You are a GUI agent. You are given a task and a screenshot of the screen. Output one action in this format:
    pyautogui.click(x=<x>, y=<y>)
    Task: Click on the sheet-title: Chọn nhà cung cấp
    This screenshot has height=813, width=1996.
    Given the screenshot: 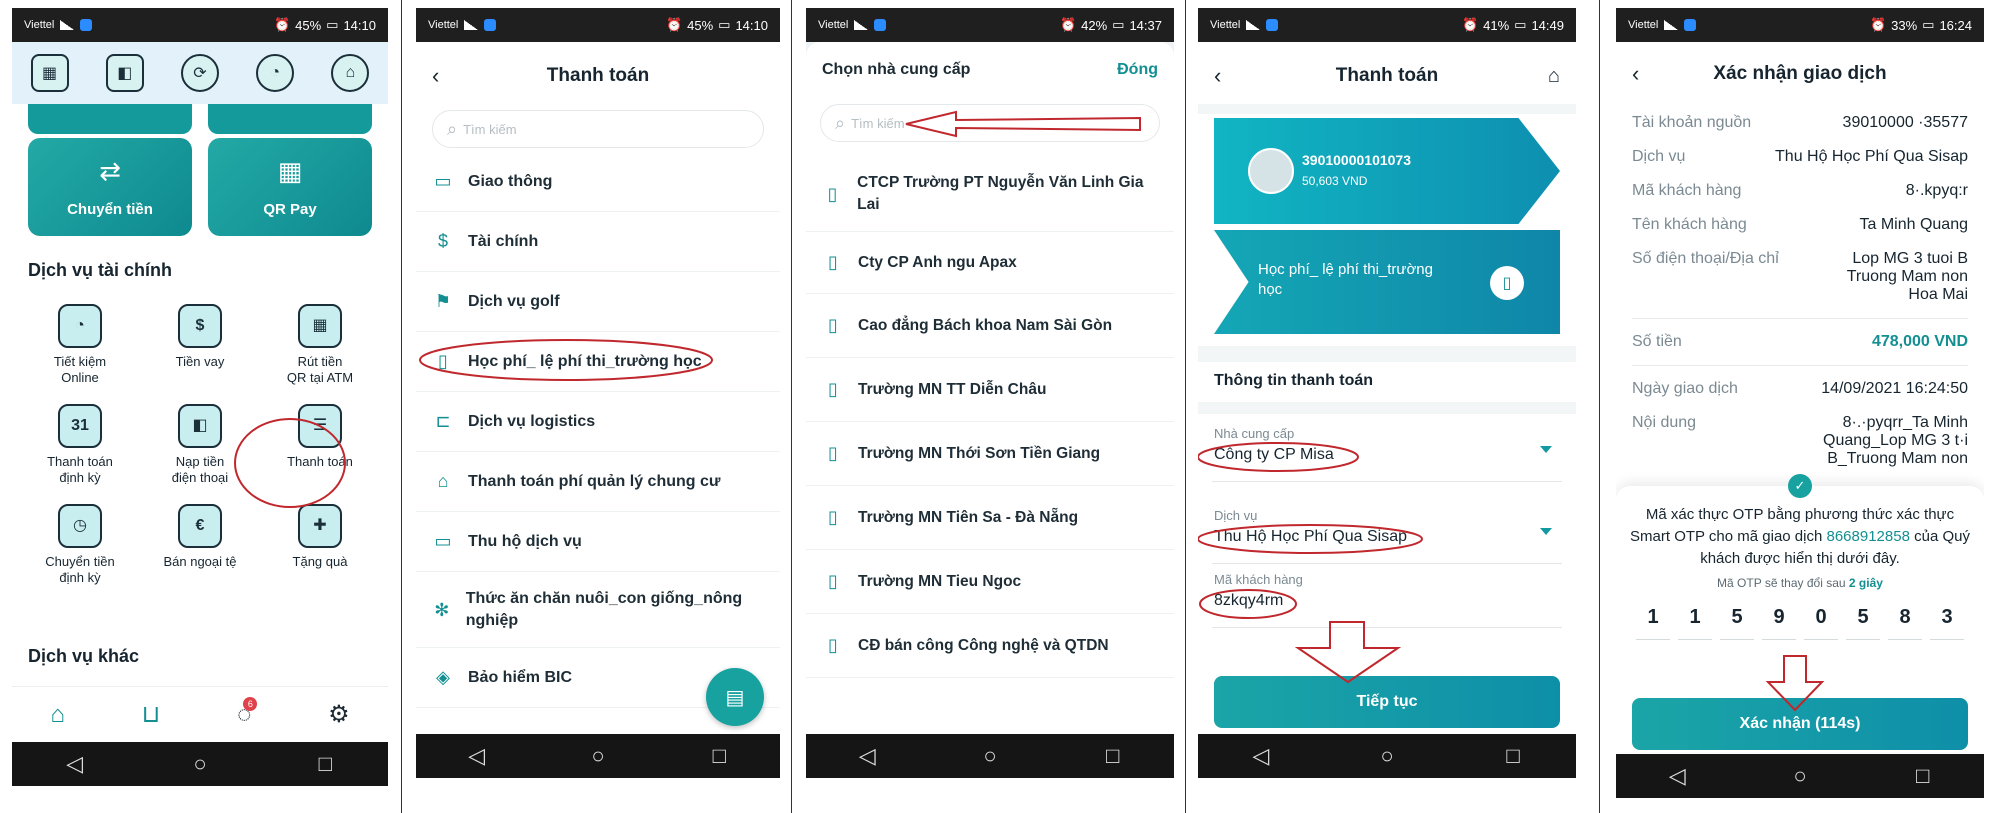 What is the action you would take?
    pyautogui.click(x=896, y=69)
    